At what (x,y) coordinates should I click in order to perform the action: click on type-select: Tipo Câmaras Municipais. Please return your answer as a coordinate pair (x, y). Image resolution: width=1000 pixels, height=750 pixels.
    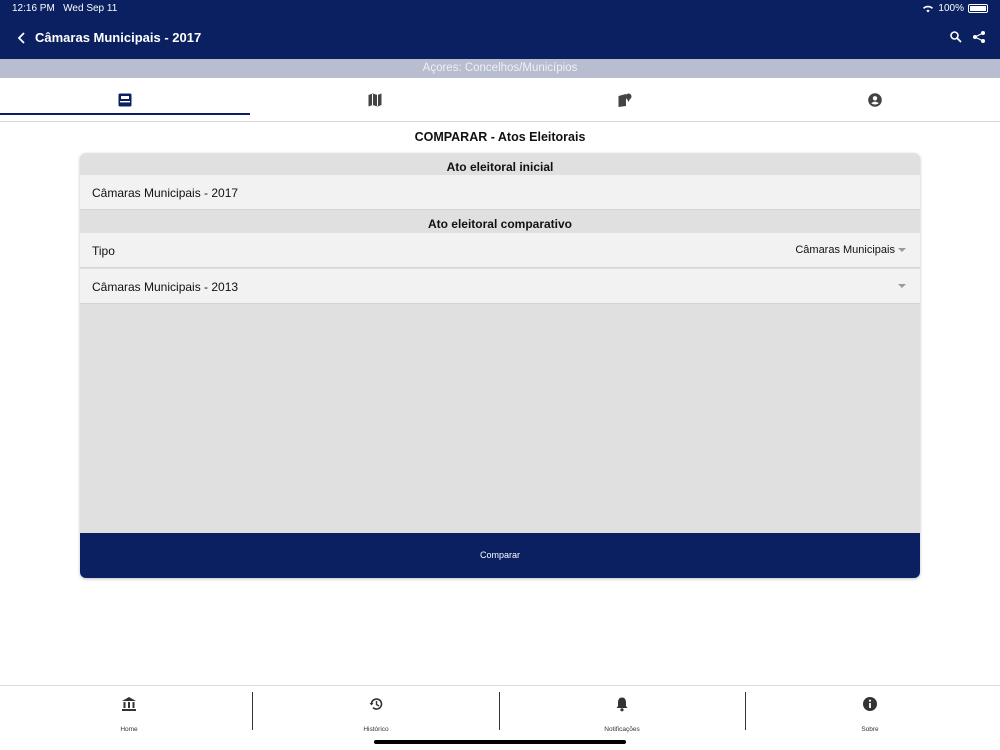
    Looking at the image, I should click on (500, 250).